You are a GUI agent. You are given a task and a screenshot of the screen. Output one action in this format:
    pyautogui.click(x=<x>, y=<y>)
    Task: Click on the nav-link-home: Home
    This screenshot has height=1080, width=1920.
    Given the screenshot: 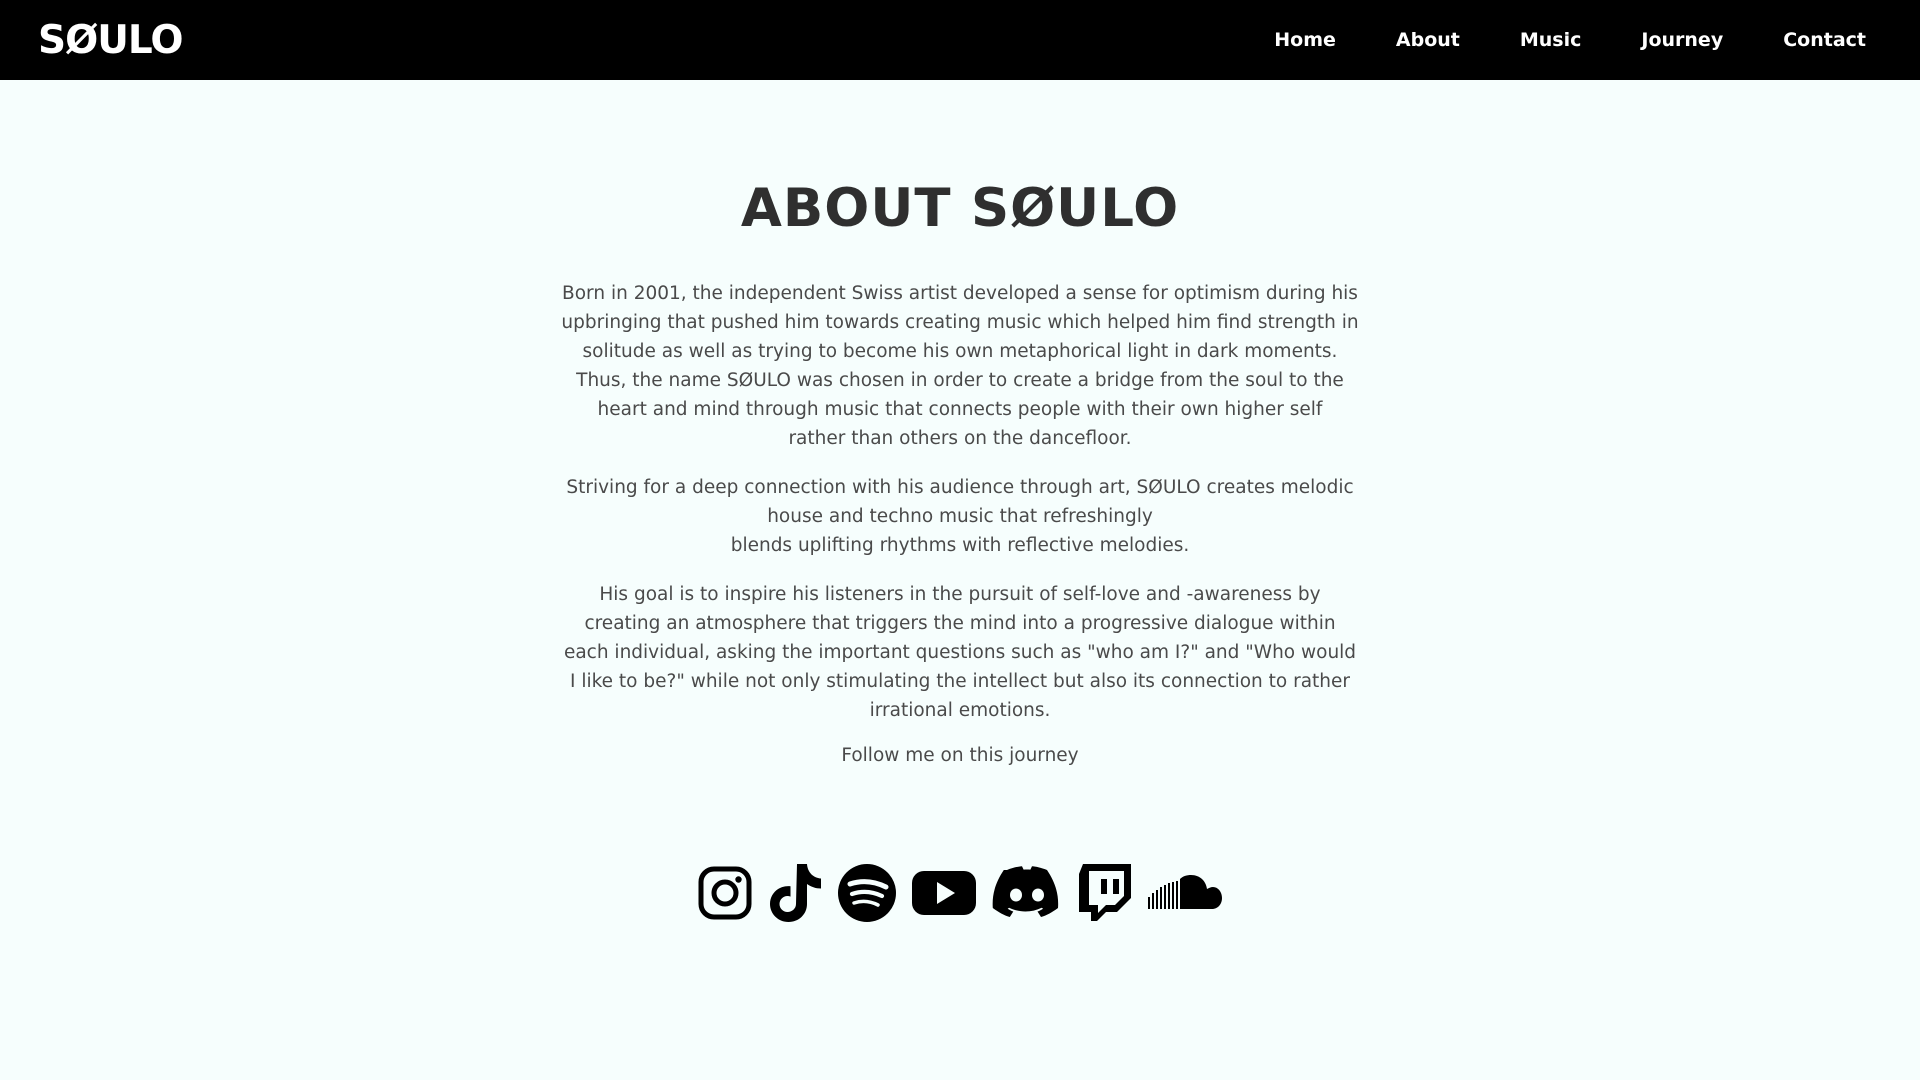 What is the action you would take?
    pyautogui.click(x=1305, y=40)
    